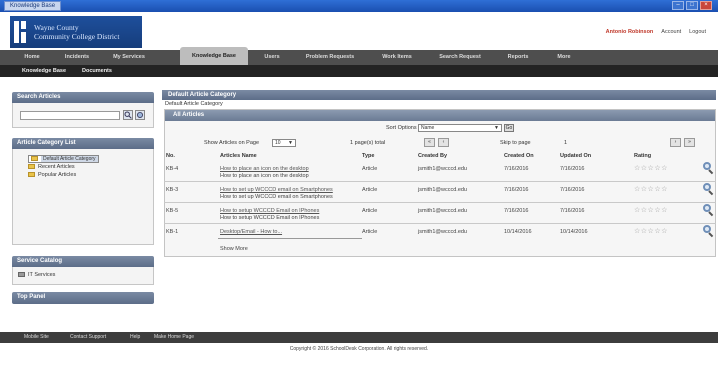  What do you see at coordinates (36, 275) in the screenshot?
I see `catalog-item-it-services: IT Services` at bounding box center [36, 275].